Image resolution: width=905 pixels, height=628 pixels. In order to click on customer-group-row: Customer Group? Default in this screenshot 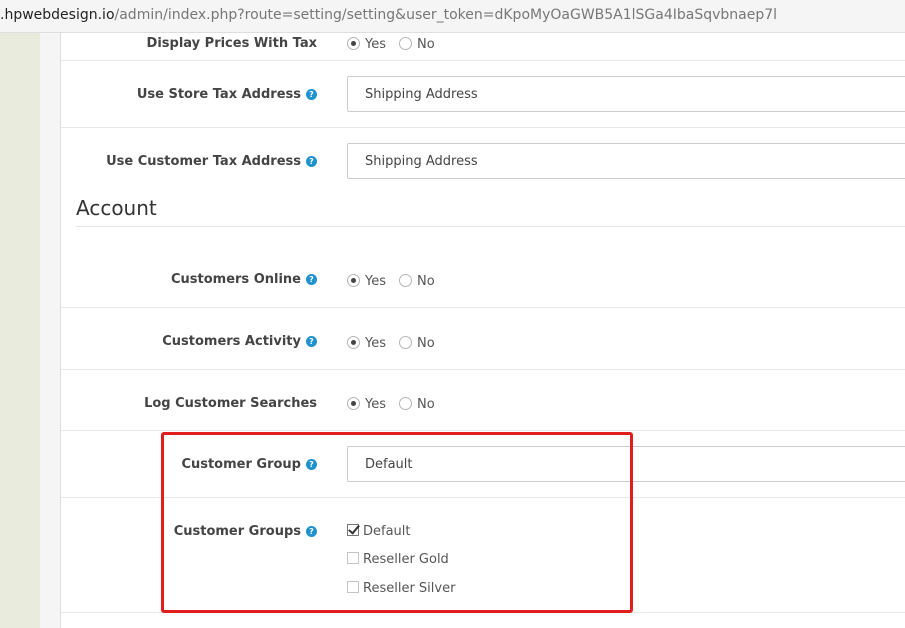, I will do `click(483, 464)`.